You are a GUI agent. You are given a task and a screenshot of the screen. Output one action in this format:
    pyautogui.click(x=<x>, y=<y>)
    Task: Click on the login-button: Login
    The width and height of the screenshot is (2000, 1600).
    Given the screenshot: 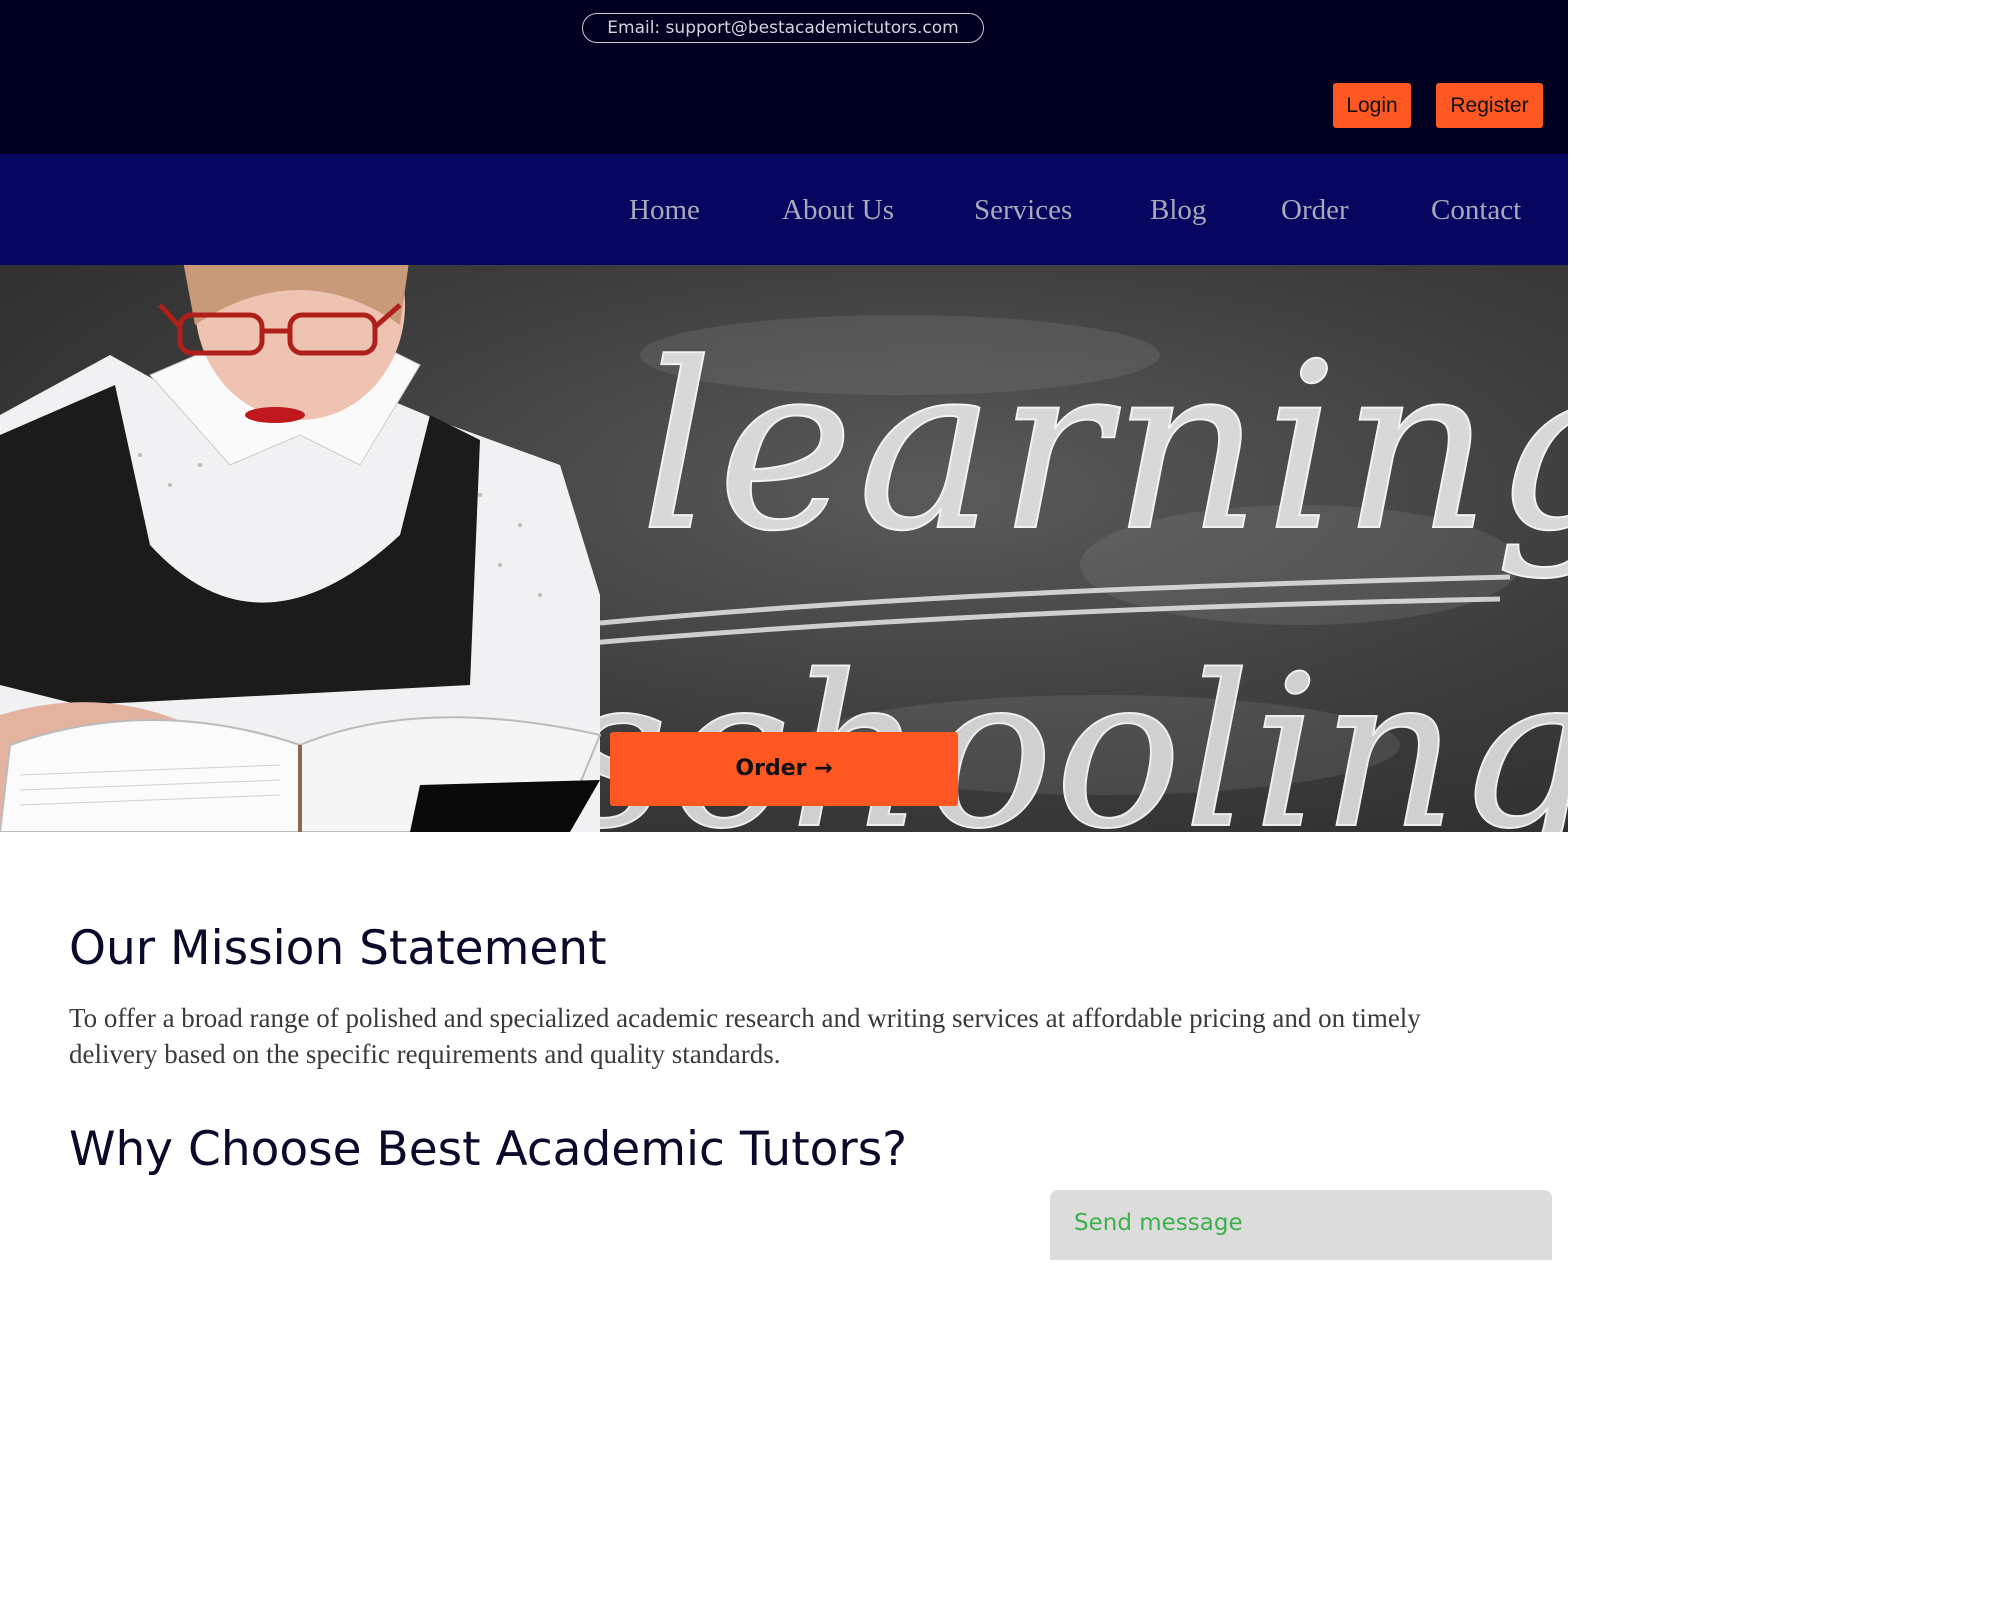 What is the action you would take?
    pyautogui.click(x=1372, y=105)
    